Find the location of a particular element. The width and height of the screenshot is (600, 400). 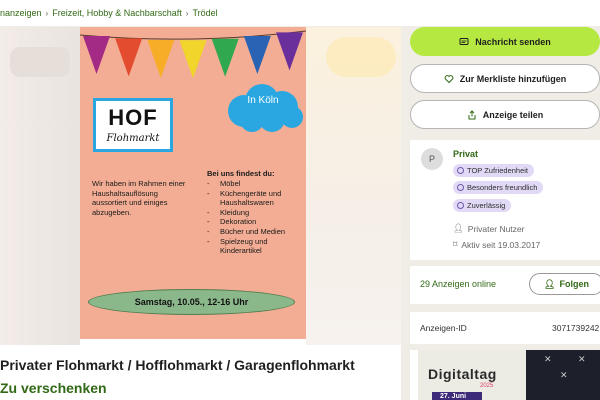

list-item: Möbel is located at coordinates (254, 184).